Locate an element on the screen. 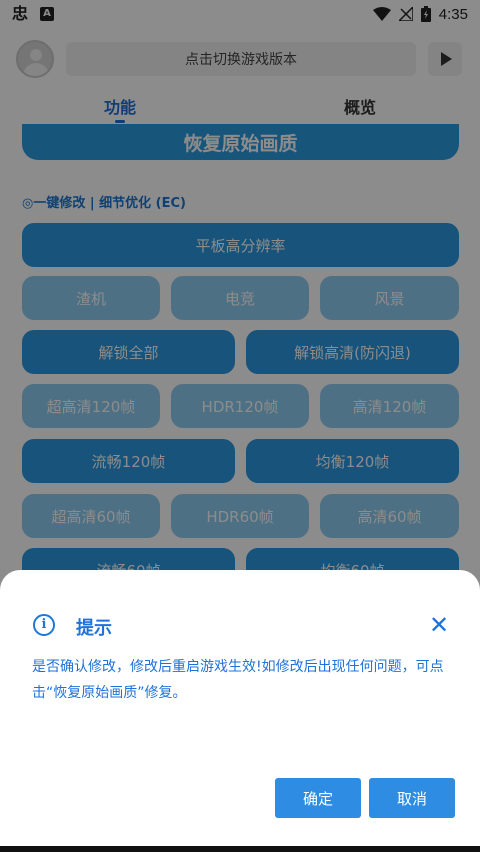 The image size is (480, 852). dialog-title: 提示 is located at coordinates (94, 628).